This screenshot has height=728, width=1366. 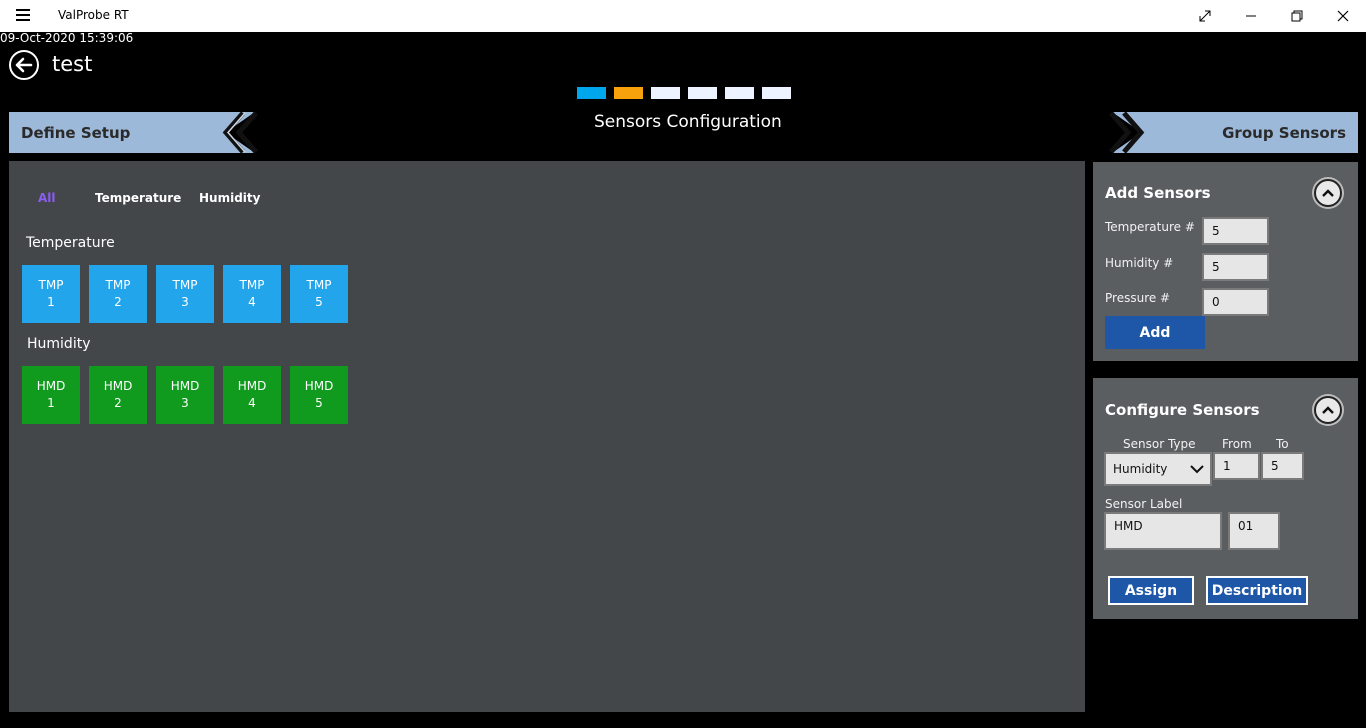 I want to click on label-start-input: 01, so click(x=1254, y=531).